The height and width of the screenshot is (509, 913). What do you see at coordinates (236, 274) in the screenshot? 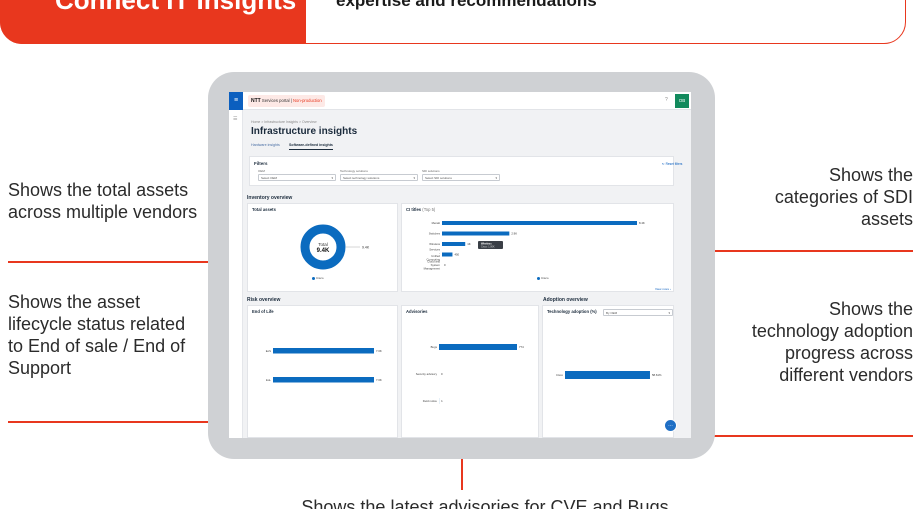
I see `app-sidebar: ☰` at bounding box center [236, 274].